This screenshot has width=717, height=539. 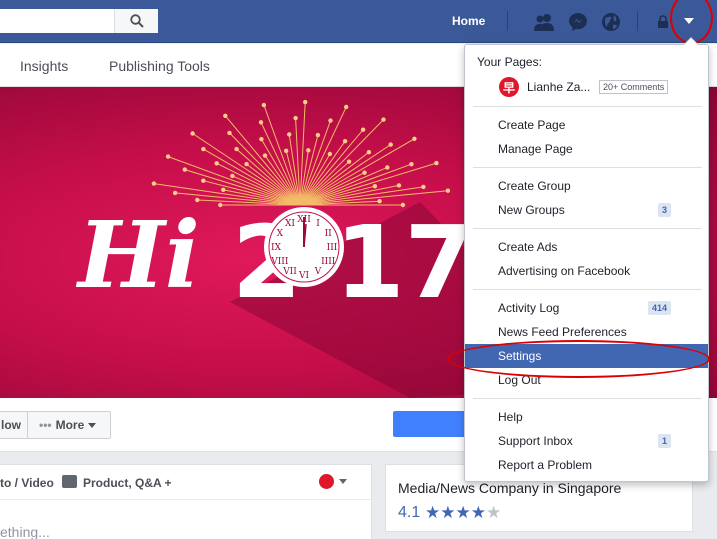 What do you see at coordinates (45, 425) in the screenshot?
I see `dots-icon: •••` at bounding box center [45, 425].